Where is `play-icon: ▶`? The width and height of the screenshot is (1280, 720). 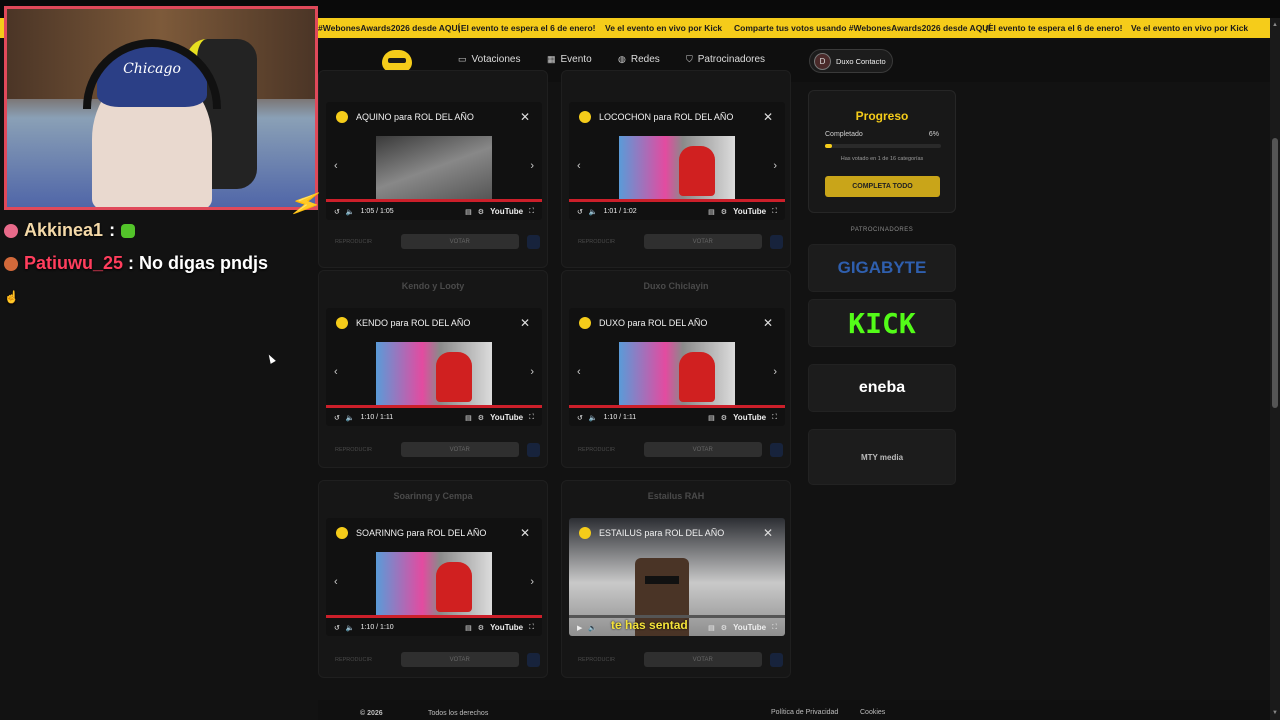
play-icon: ▶ is located at coordinates (579, 628).